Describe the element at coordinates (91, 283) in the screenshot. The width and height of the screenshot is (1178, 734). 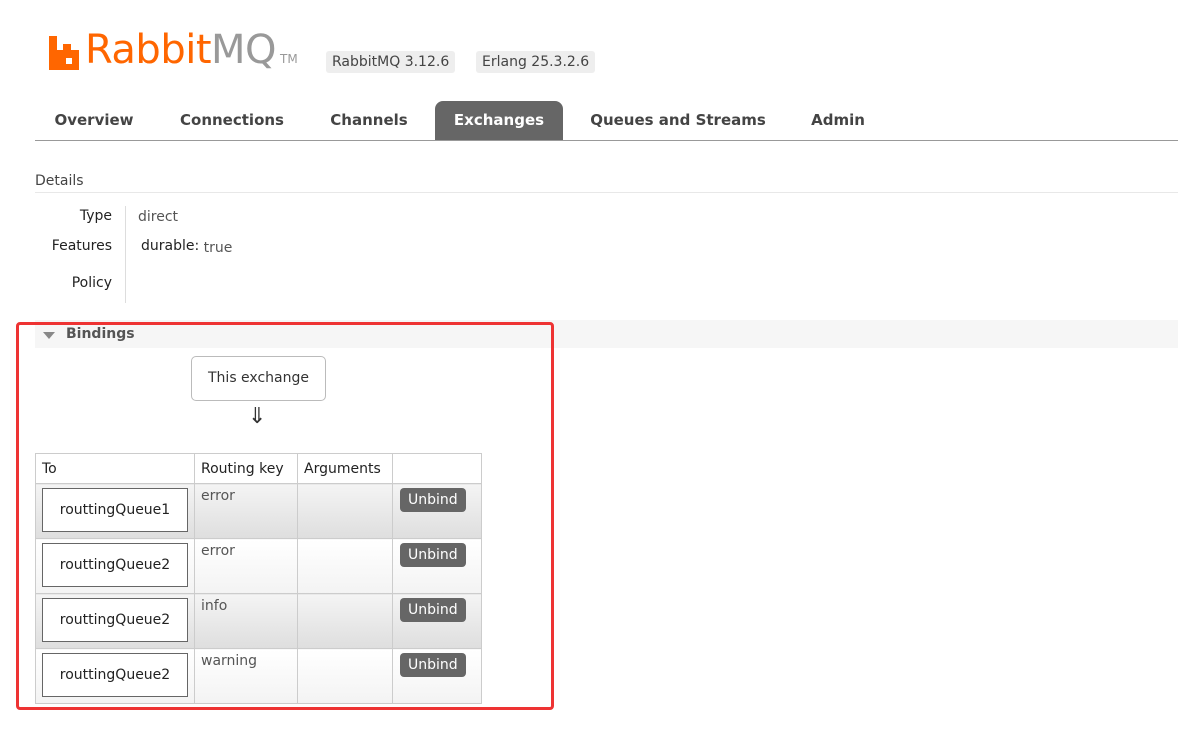
I see `policy-label: Policy` at that location.